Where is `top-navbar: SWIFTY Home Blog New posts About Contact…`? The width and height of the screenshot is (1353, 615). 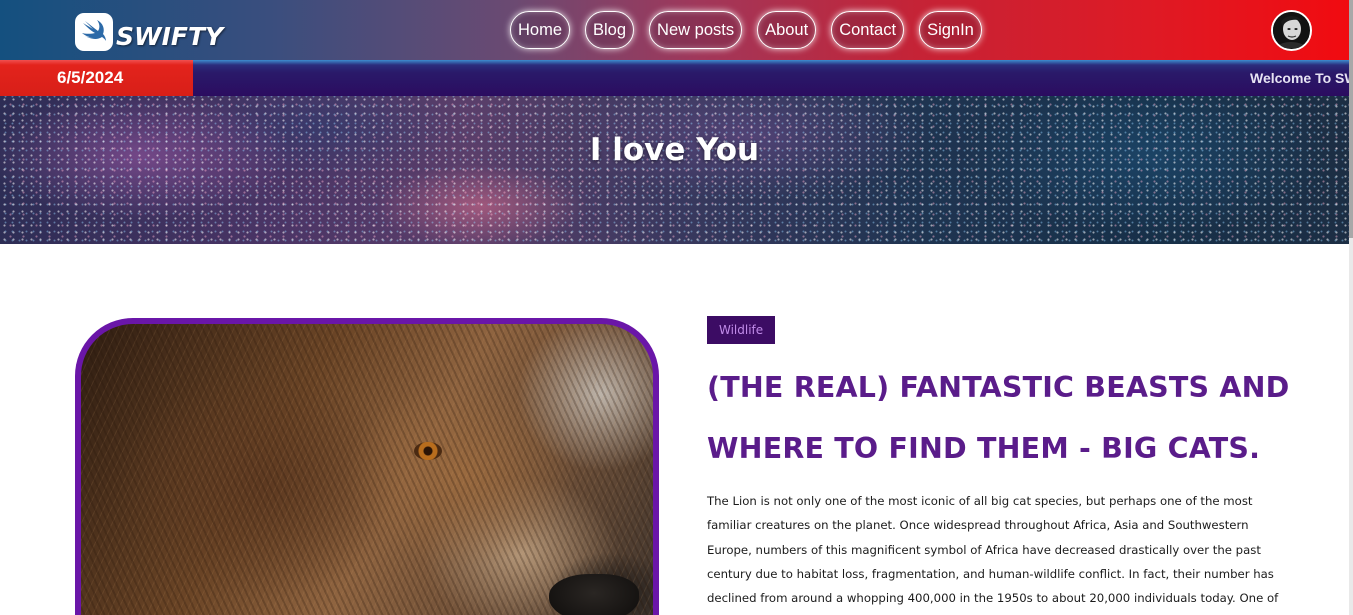
top-navbar: SWIFTY Home Blog New posts About Contact… is located at coordinates (674, 30).